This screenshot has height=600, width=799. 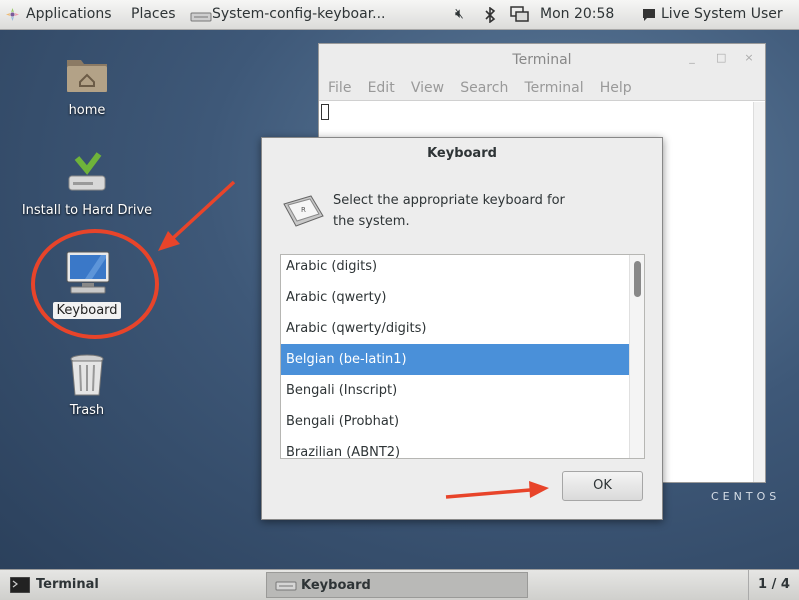 What do you see at coordinates (69, 14) in the screenshot?
I see `applications-menu: Applications` at bounding box center [69, 14].